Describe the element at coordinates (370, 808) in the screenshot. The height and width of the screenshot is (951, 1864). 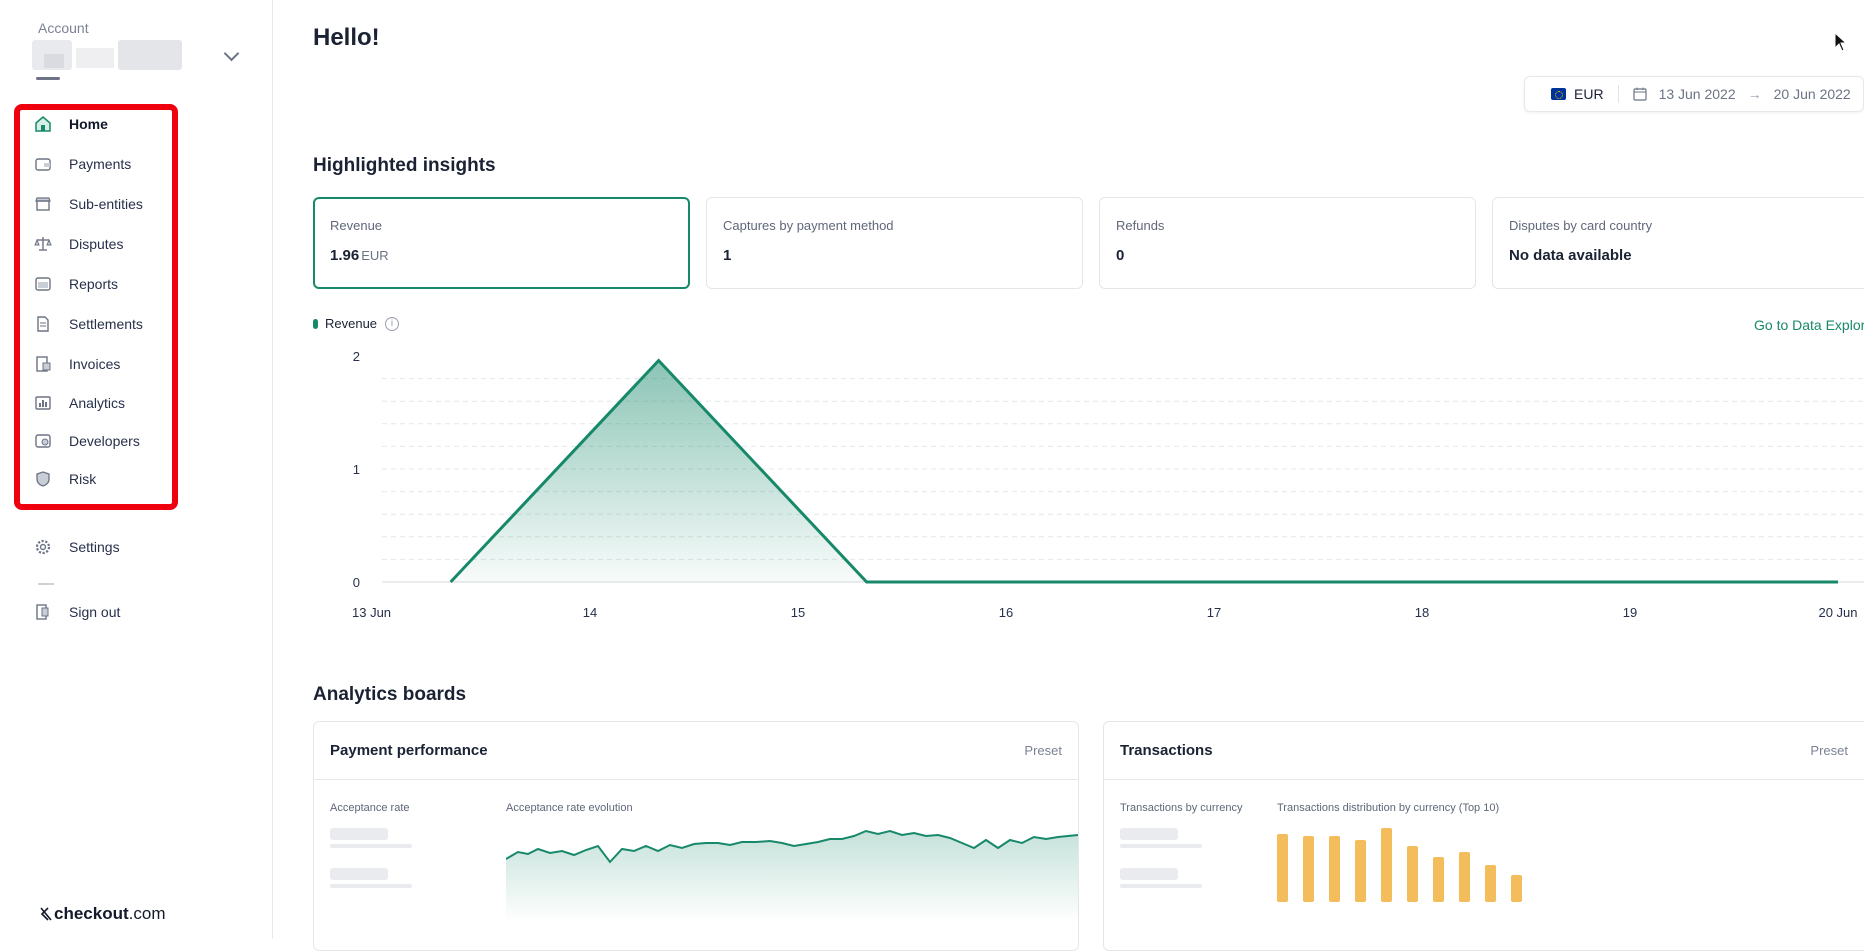
I see `board-metric-label: Acceptance rate` at that location.